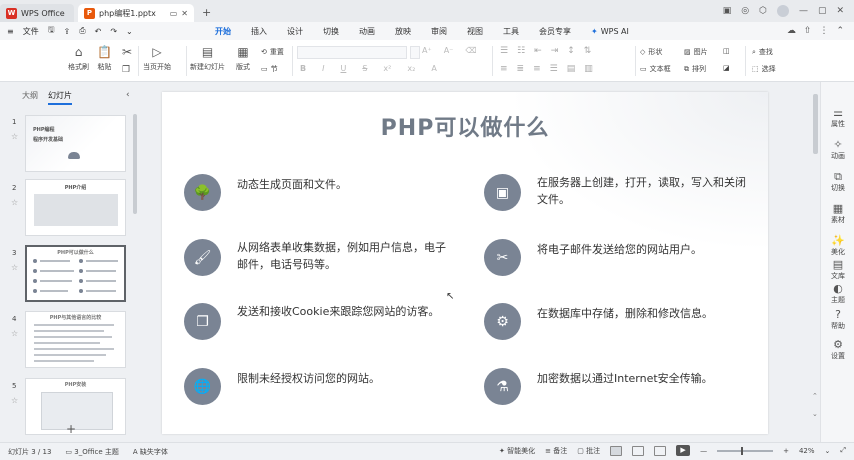 The width and height of the screenshot is (854, 460). I want to click on cube-icon: ⬡, so click(763, 11).